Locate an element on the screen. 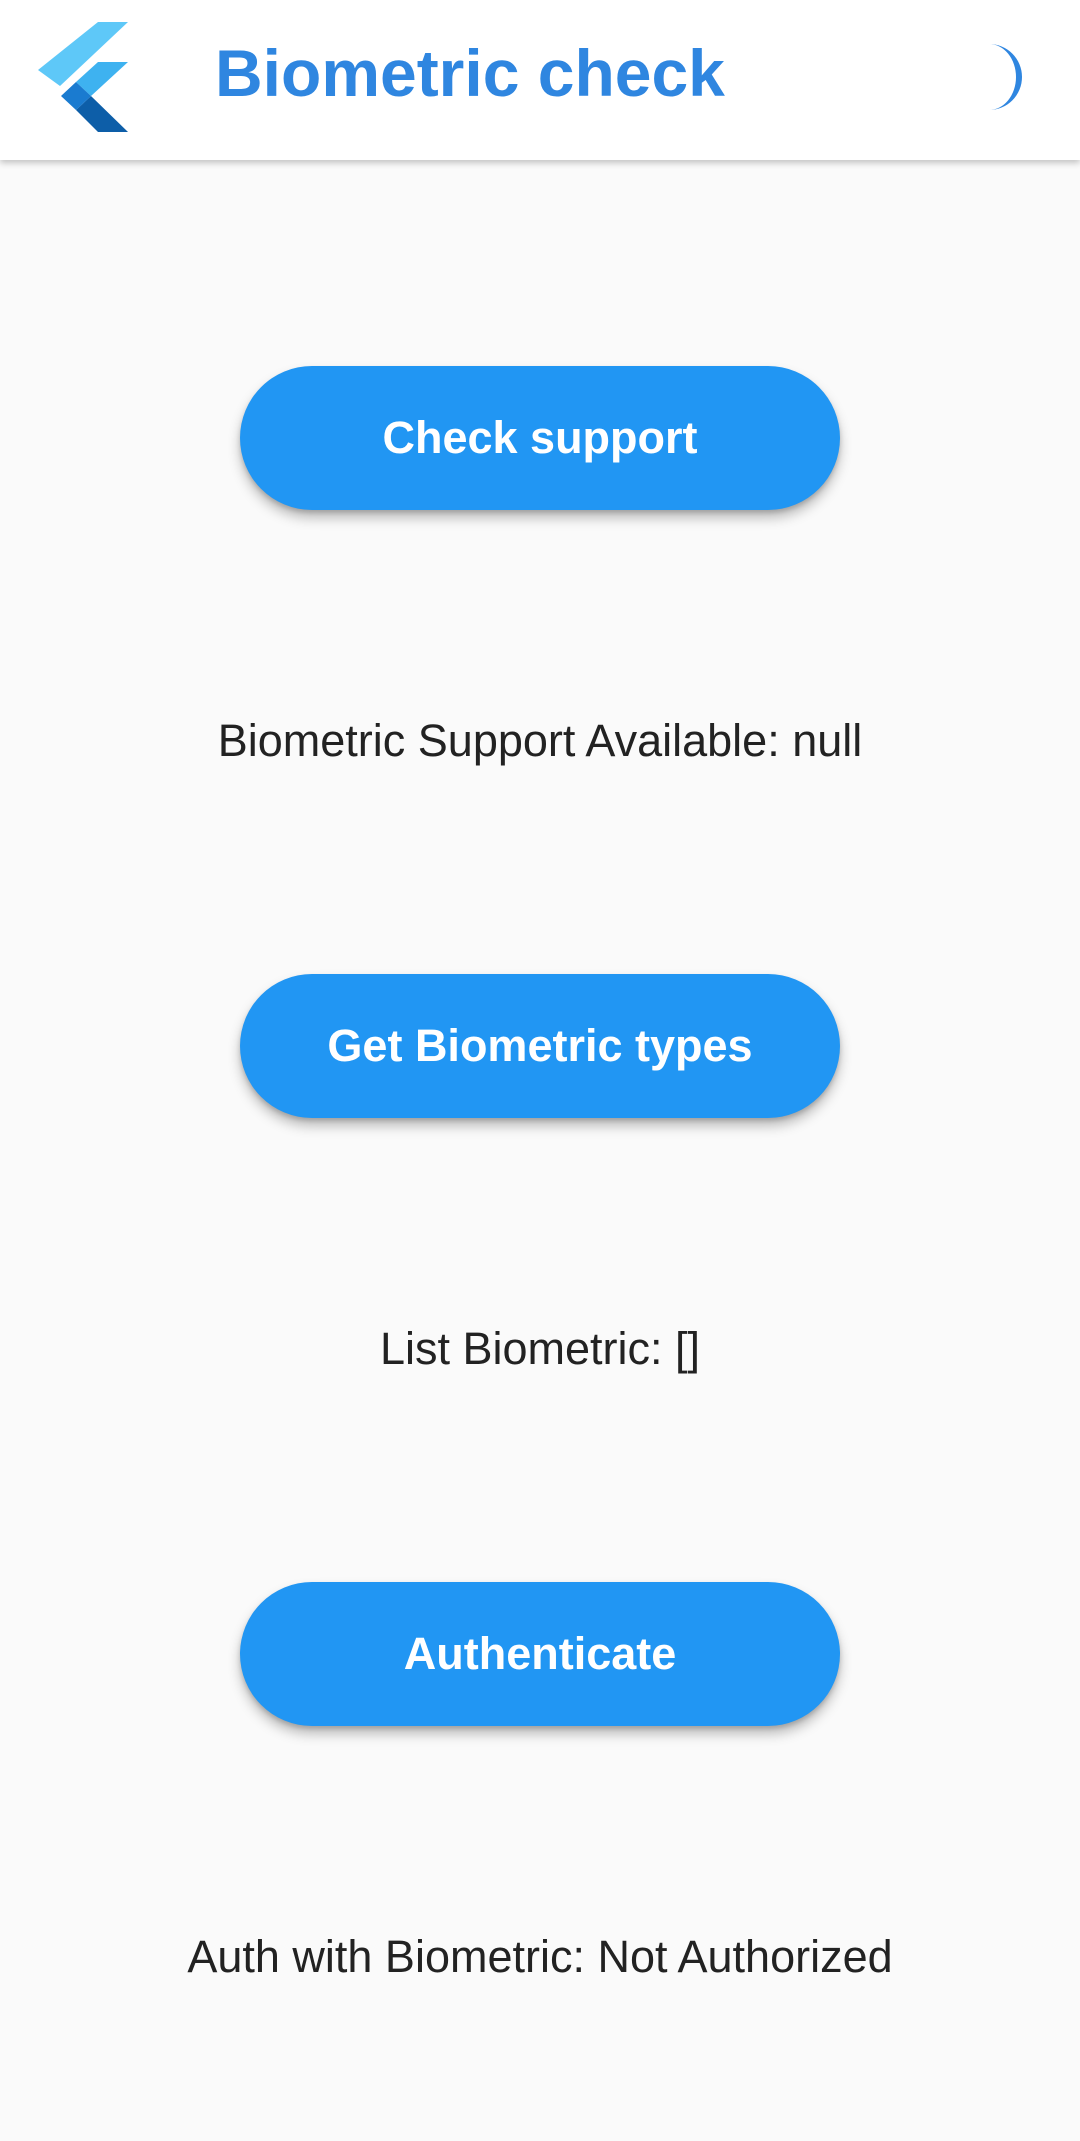 This screenshot has height=2141, width=1080. authenticate-button: Authenticate is located at coordinates (540, 1654).